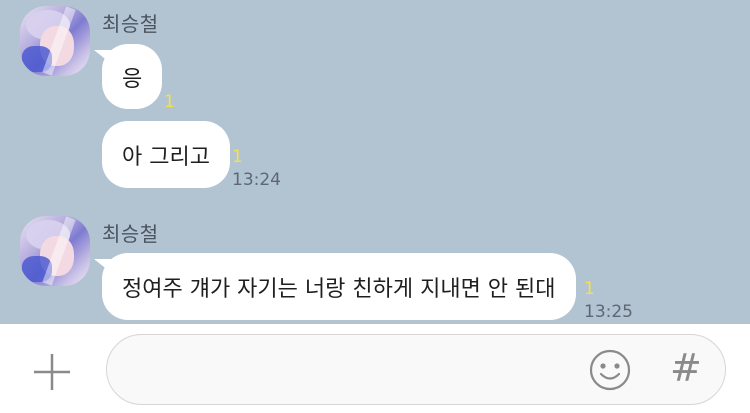 The image size is (750, 413). Describe the element at coordinates (686, 368) in the screenshot. I see `hash-icon: #` at that location.